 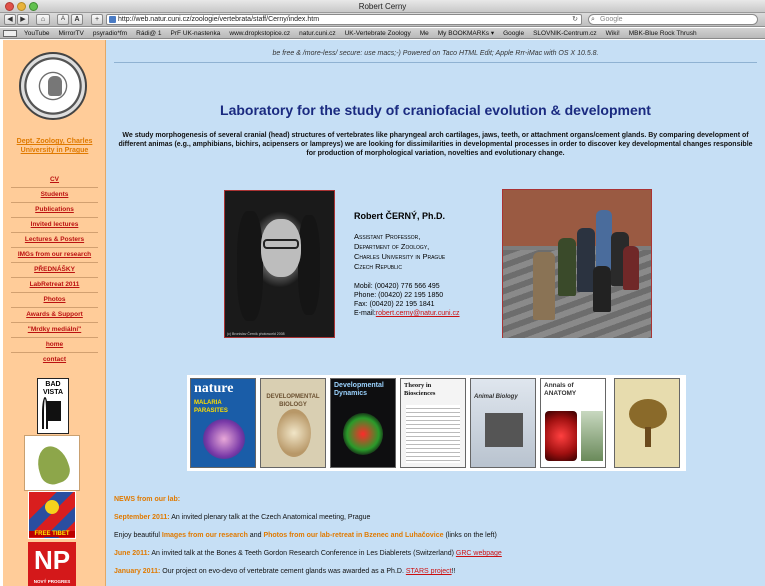 What do you see at coordinates (575, 19) in the screenshot?
I see `reload-icon: ↻` at bounding box center [575, 19].